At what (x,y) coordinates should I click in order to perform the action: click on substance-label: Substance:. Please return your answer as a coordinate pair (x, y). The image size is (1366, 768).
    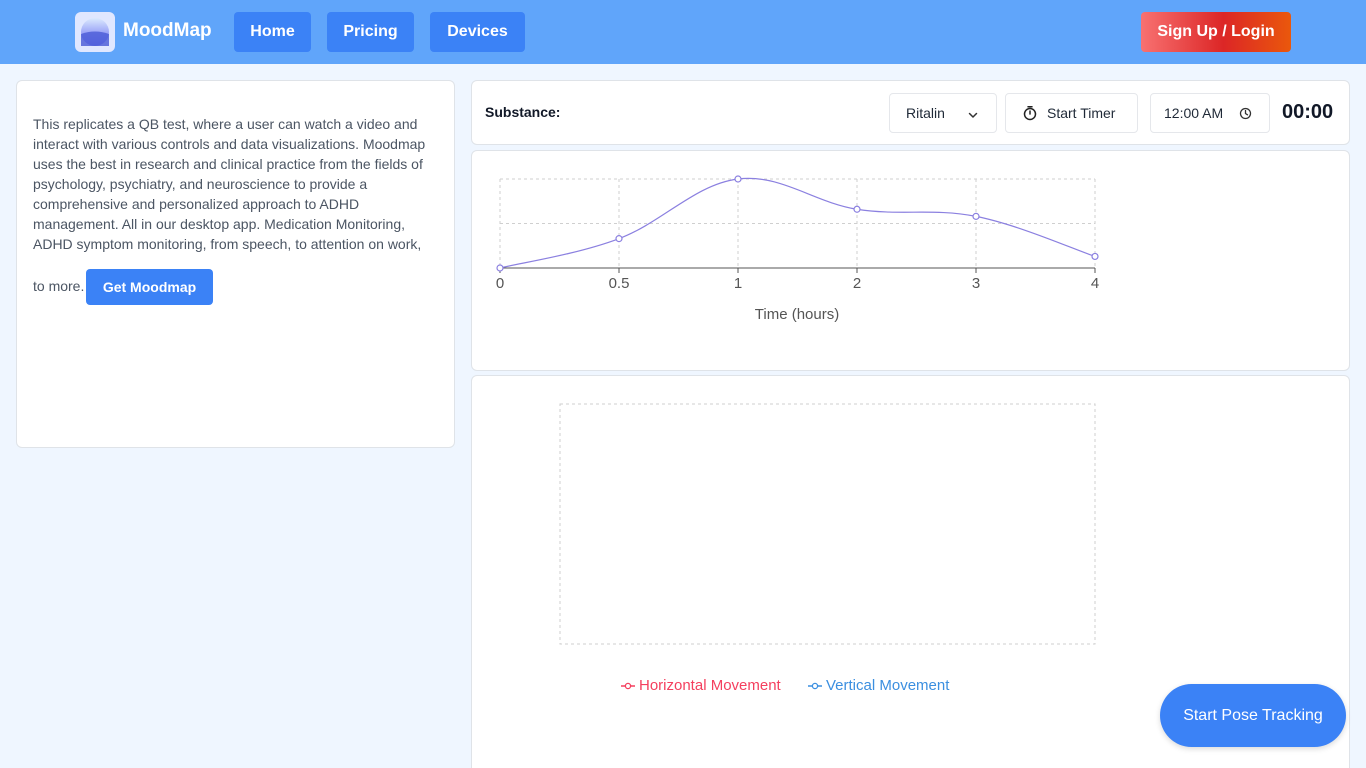
    Looking at the image, I should click on (523, 112).